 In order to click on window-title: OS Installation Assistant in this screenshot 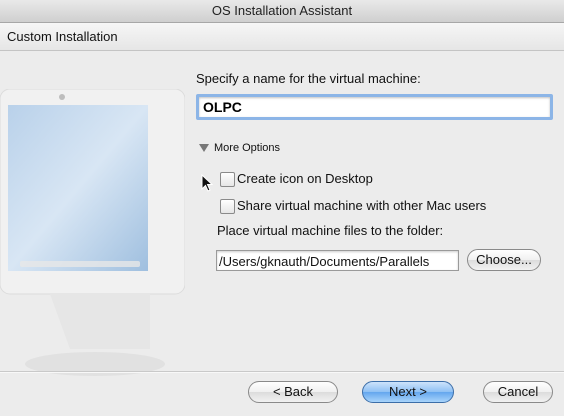, I will do `click(282, 10)`.